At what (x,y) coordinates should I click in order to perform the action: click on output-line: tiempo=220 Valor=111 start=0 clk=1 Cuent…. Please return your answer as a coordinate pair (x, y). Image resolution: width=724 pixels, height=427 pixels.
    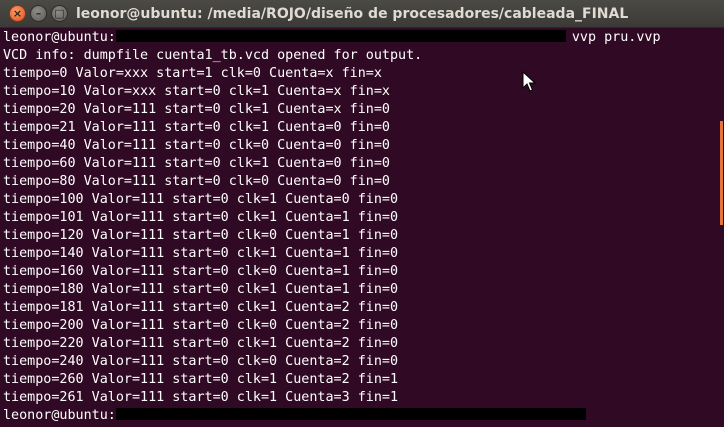
    Looking at the image, I should click on (201, 343).